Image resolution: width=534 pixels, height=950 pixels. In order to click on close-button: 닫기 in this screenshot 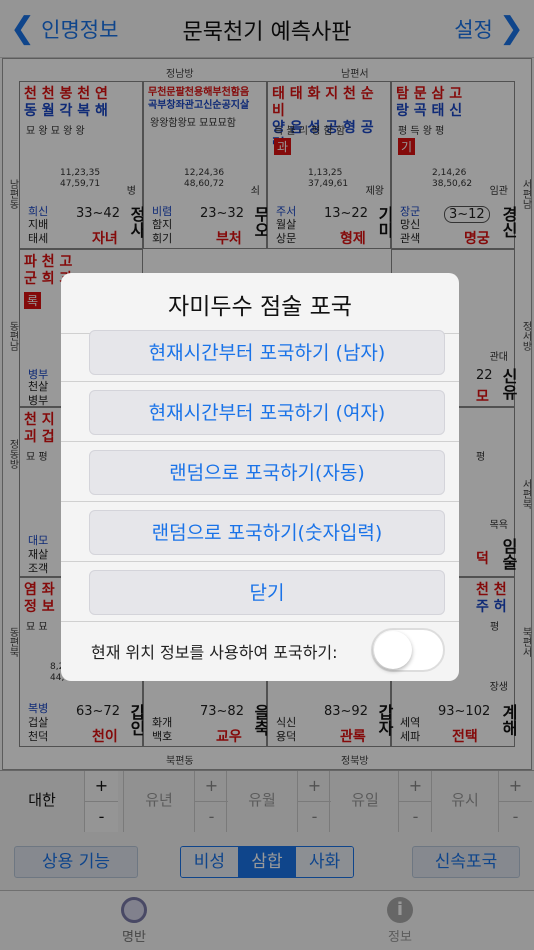, I will do `click(267, 592)`.